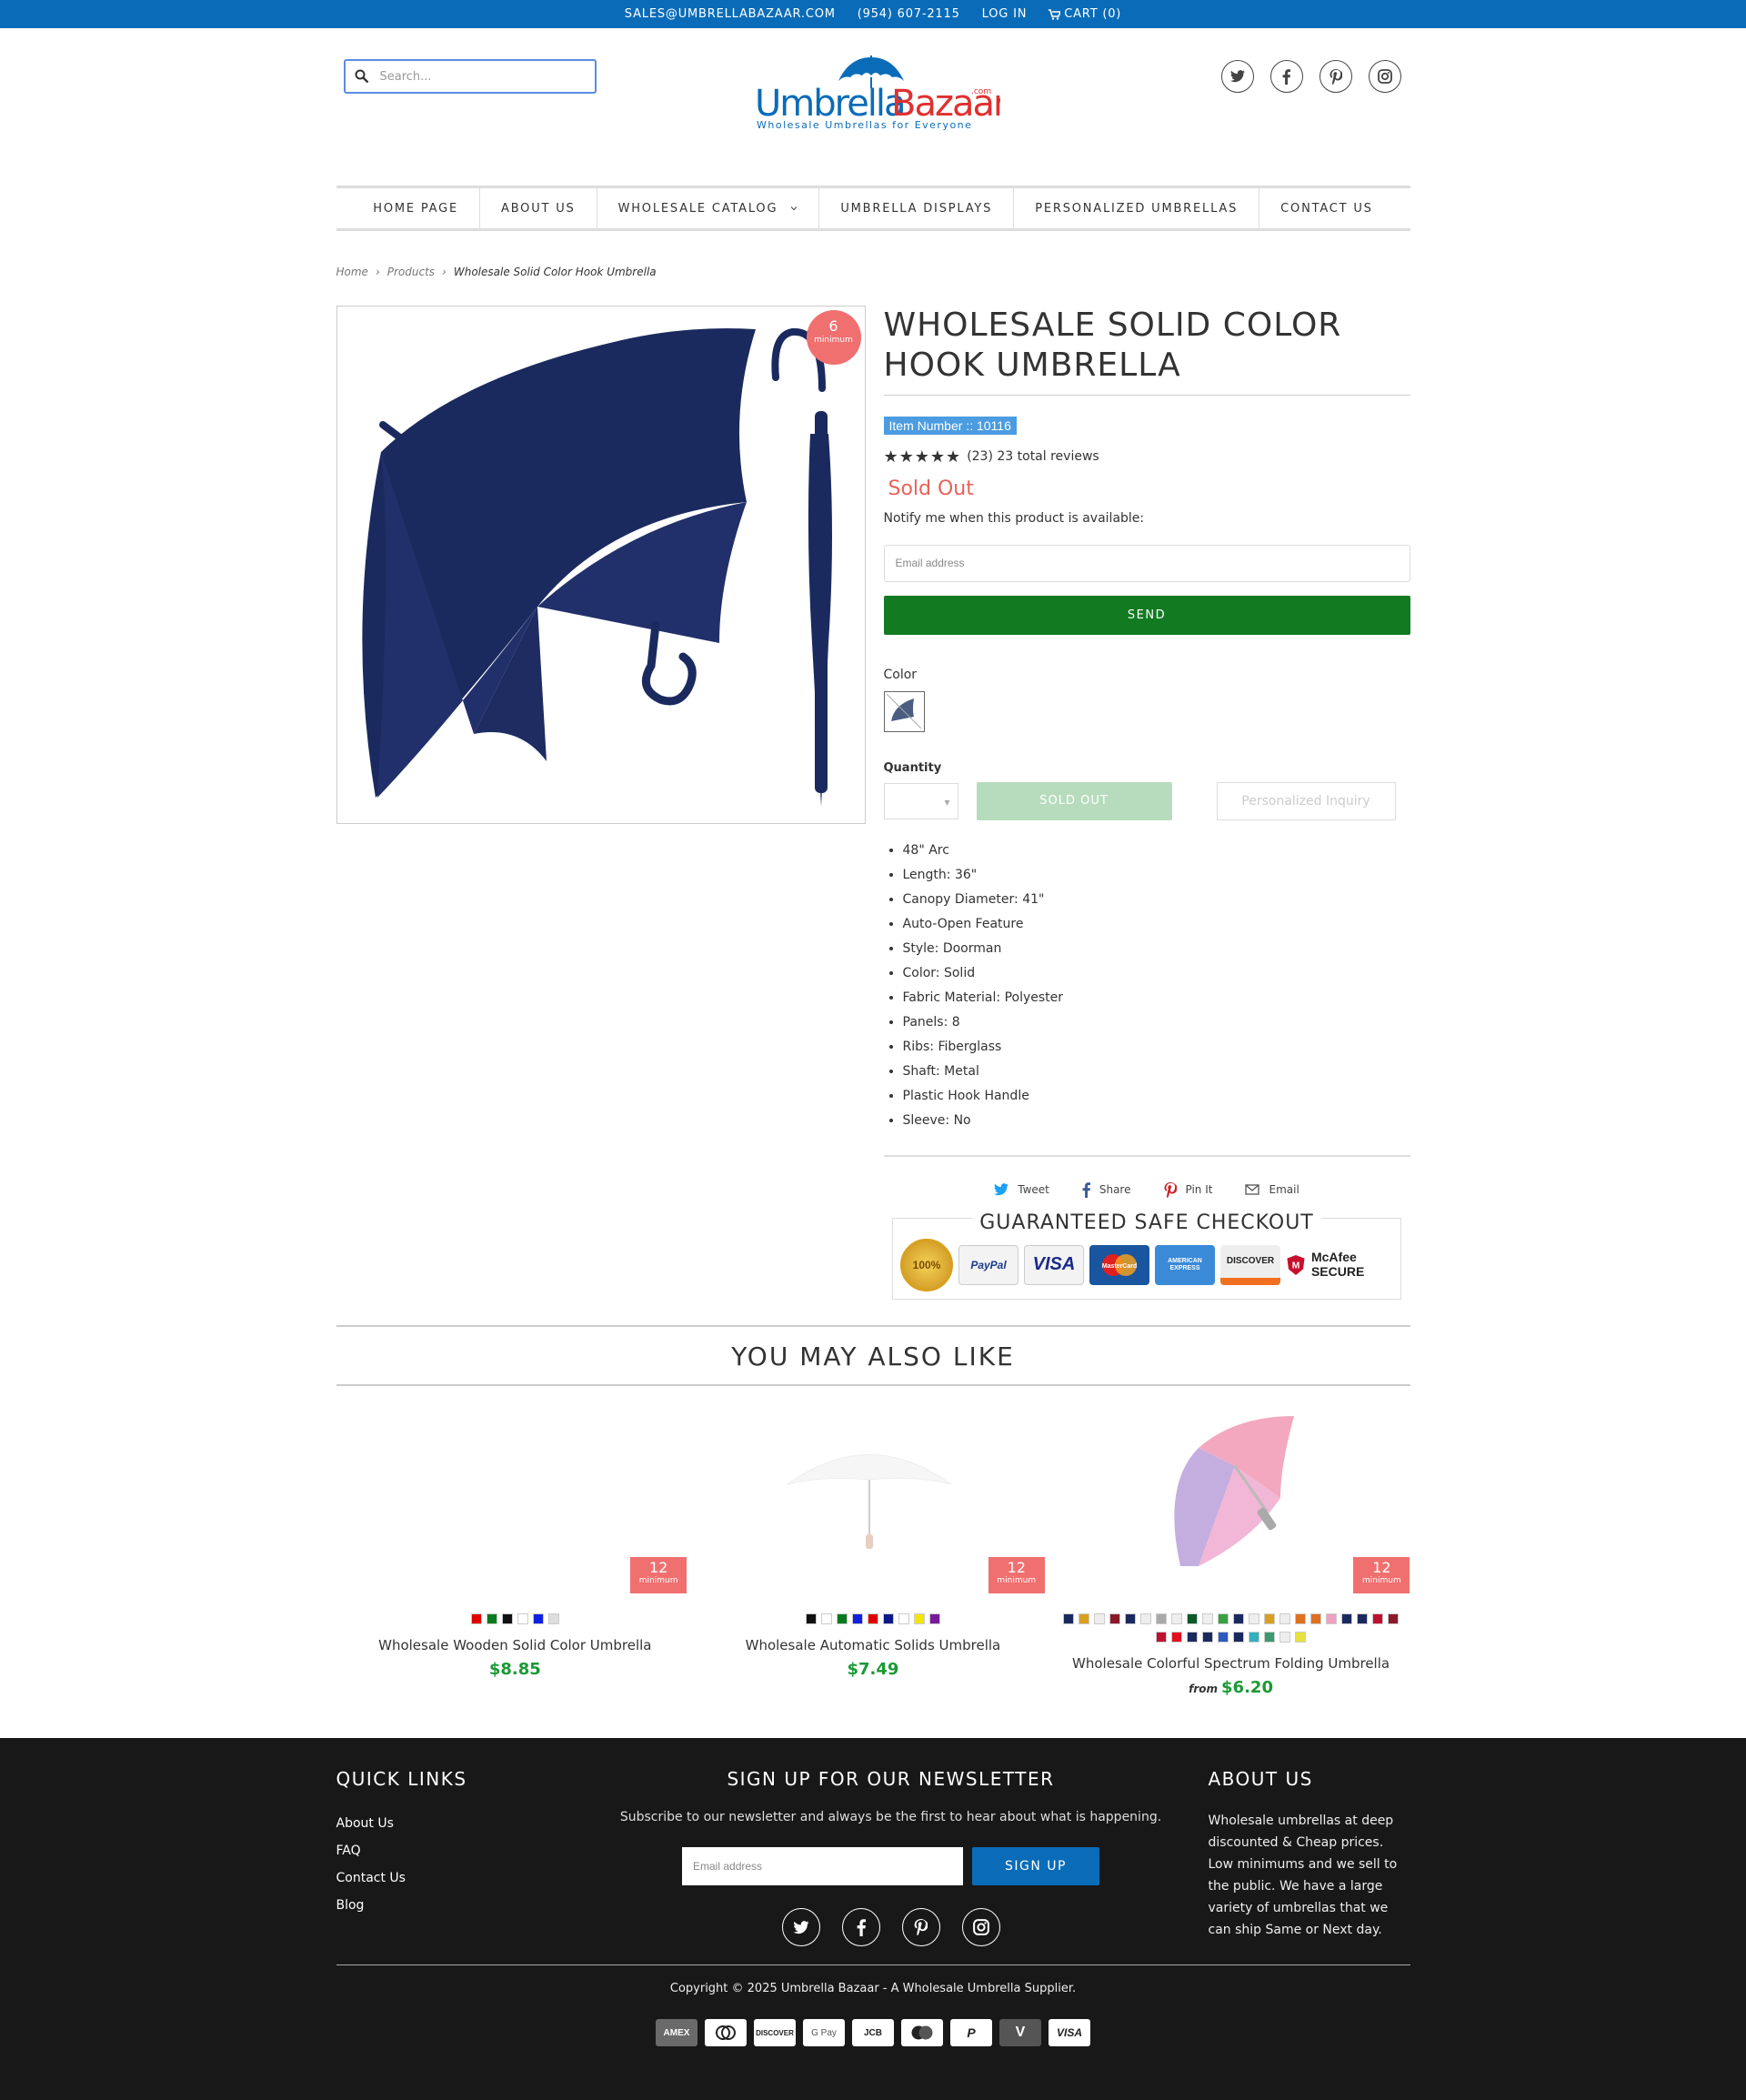 Image resolution: width=1746 pixels, height=2100 pixels. I want to click on email-link: SALES@UMBRELLABAZAAR.COM, so click(731, 14).